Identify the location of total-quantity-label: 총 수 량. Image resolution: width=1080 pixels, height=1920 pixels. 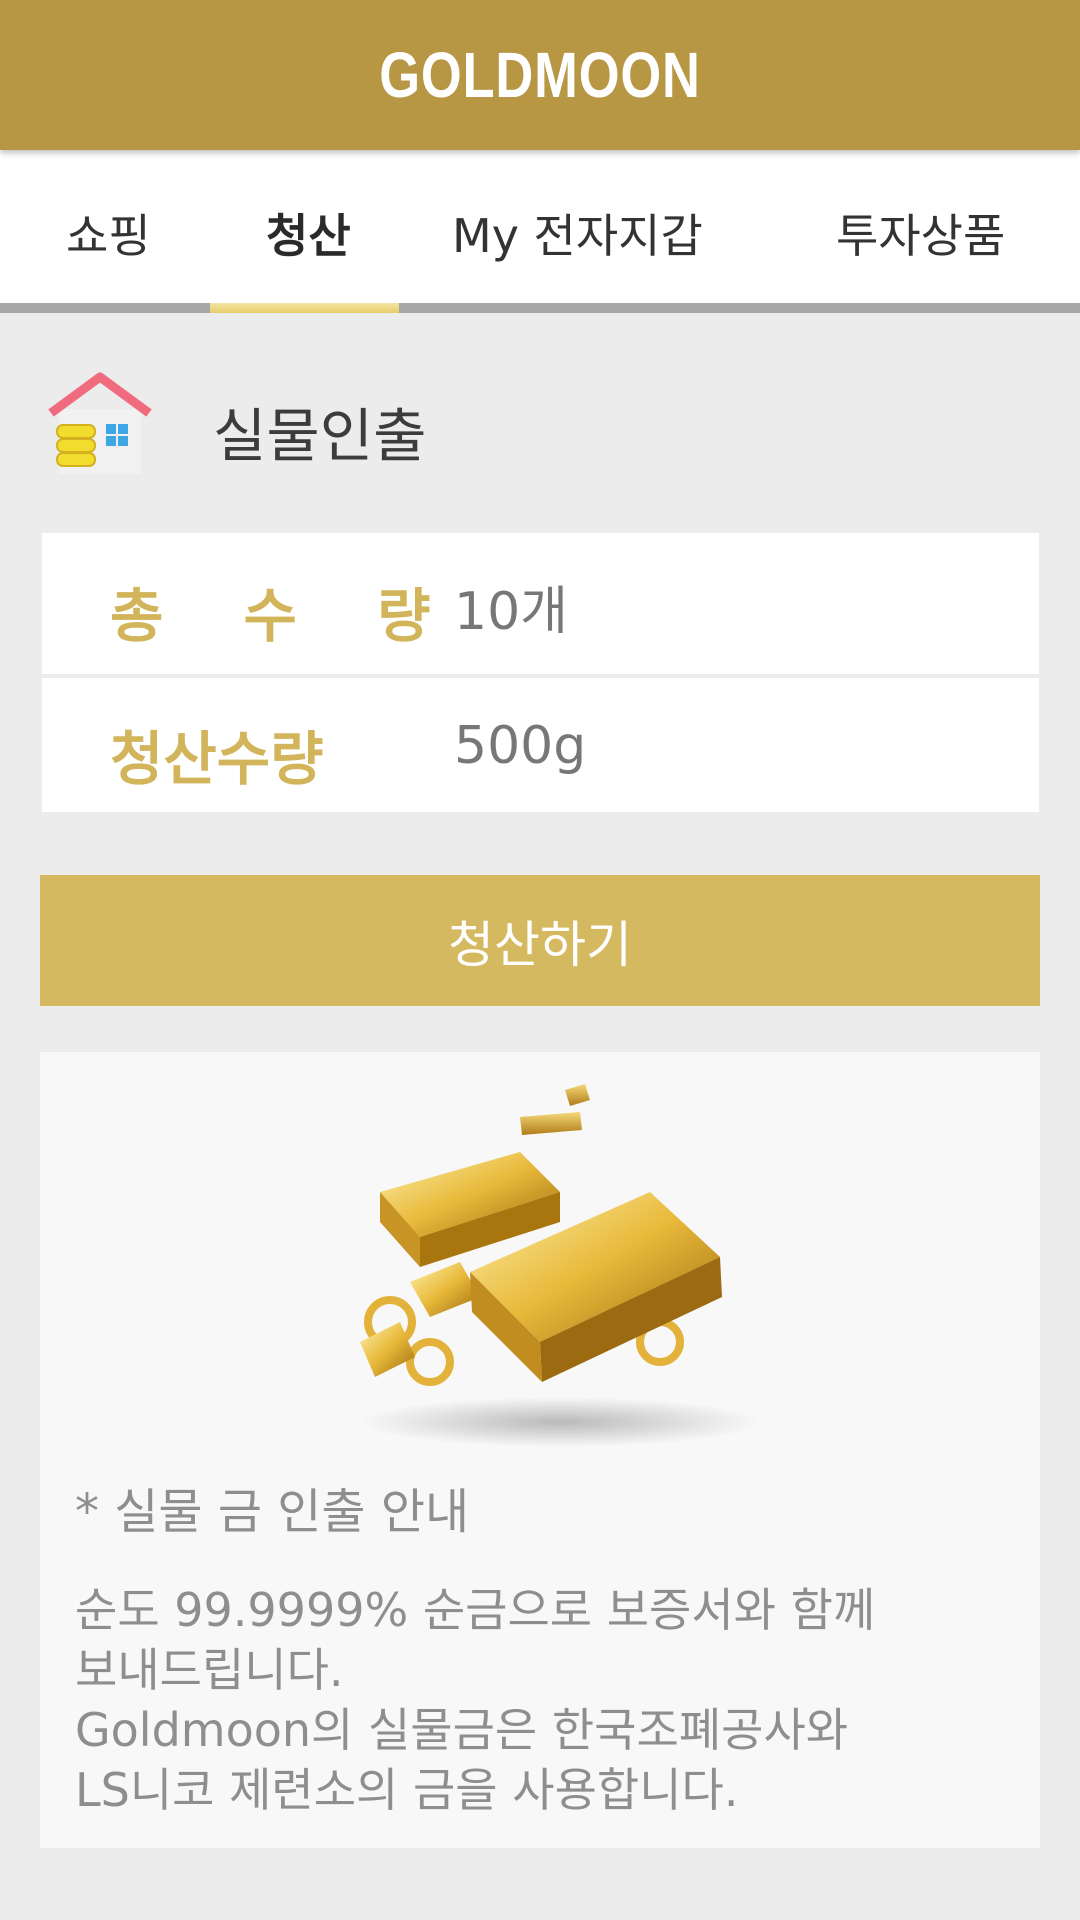
(285, 616).